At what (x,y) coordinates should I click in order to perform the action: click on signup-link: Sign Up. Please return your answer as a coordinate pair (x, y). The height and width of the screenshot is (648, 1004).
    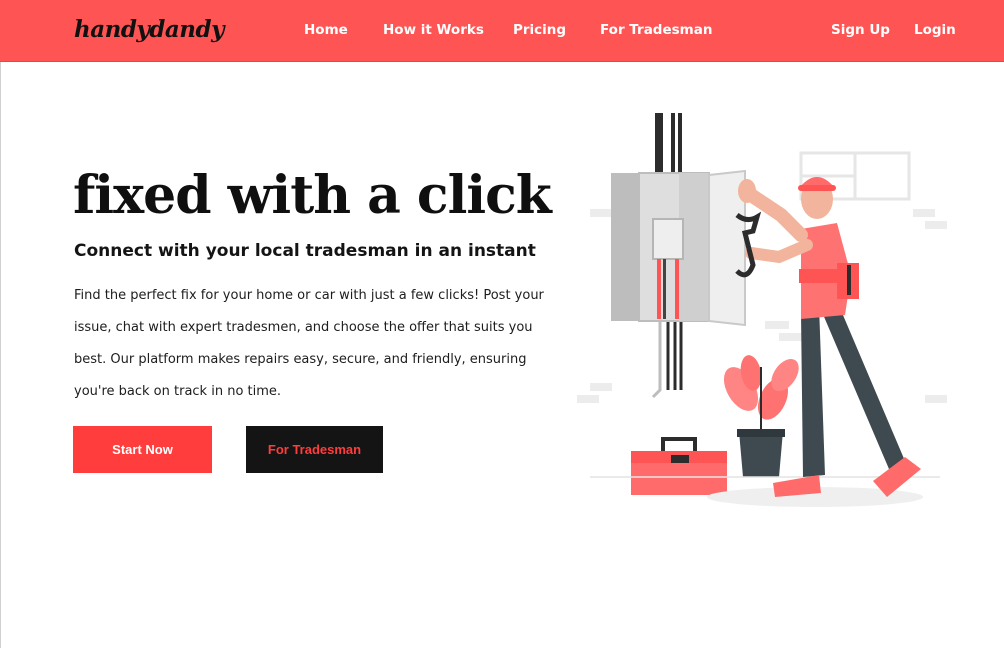
    Looking at the image, I should click on (860, 30).